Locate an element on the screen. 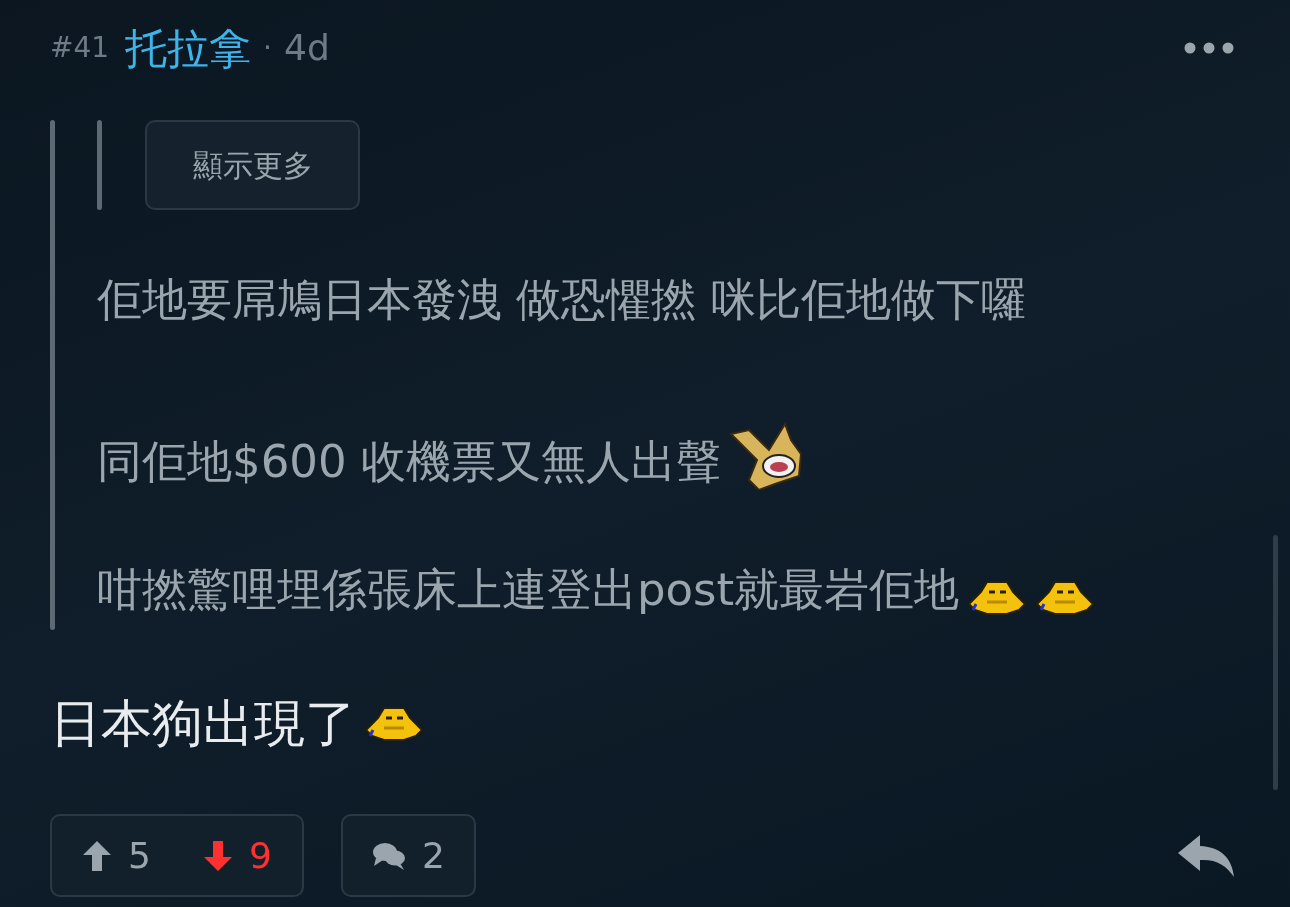 Image resolution: width=1290 pixels, height=907 pixels. up-arrow-icon is located at coordinates (97, 855).